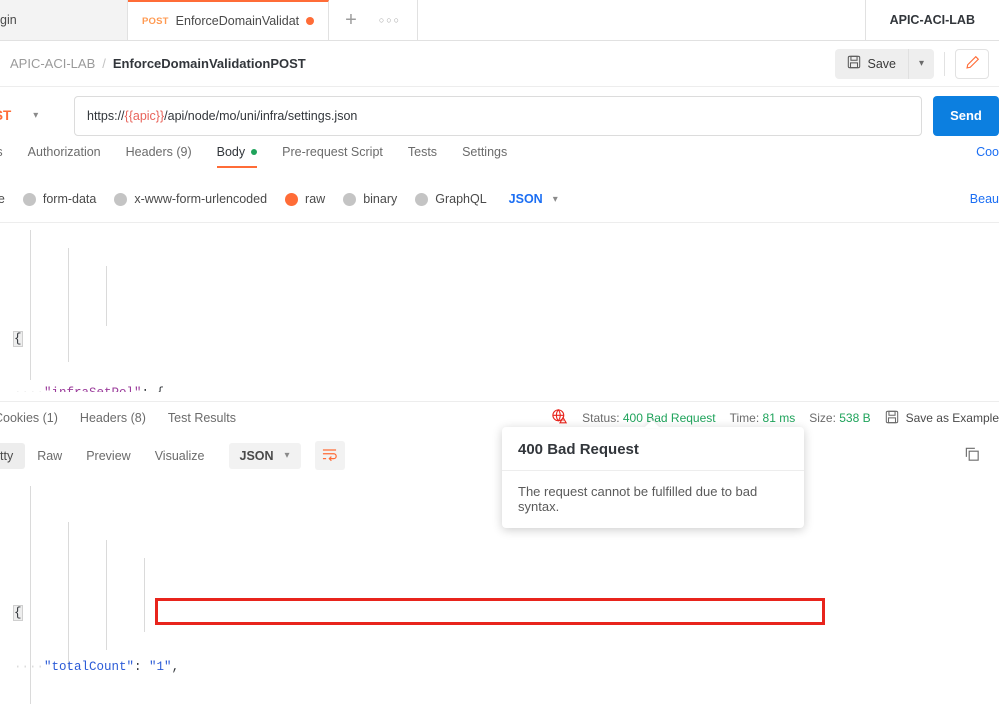  I want to click on ellipsis-icon: ○○○, so click(390, 20).